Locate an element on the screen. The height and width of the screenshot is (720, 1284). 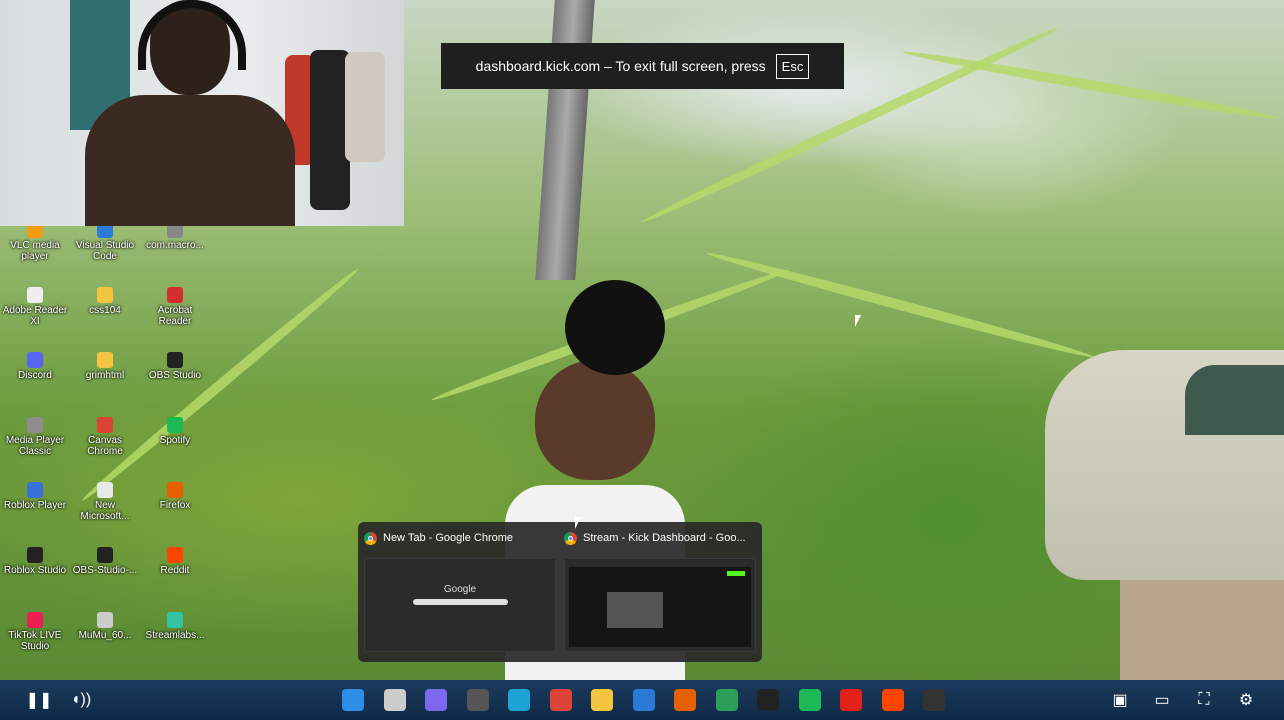
esc-key: Esc is located at coordinates (792, 66).